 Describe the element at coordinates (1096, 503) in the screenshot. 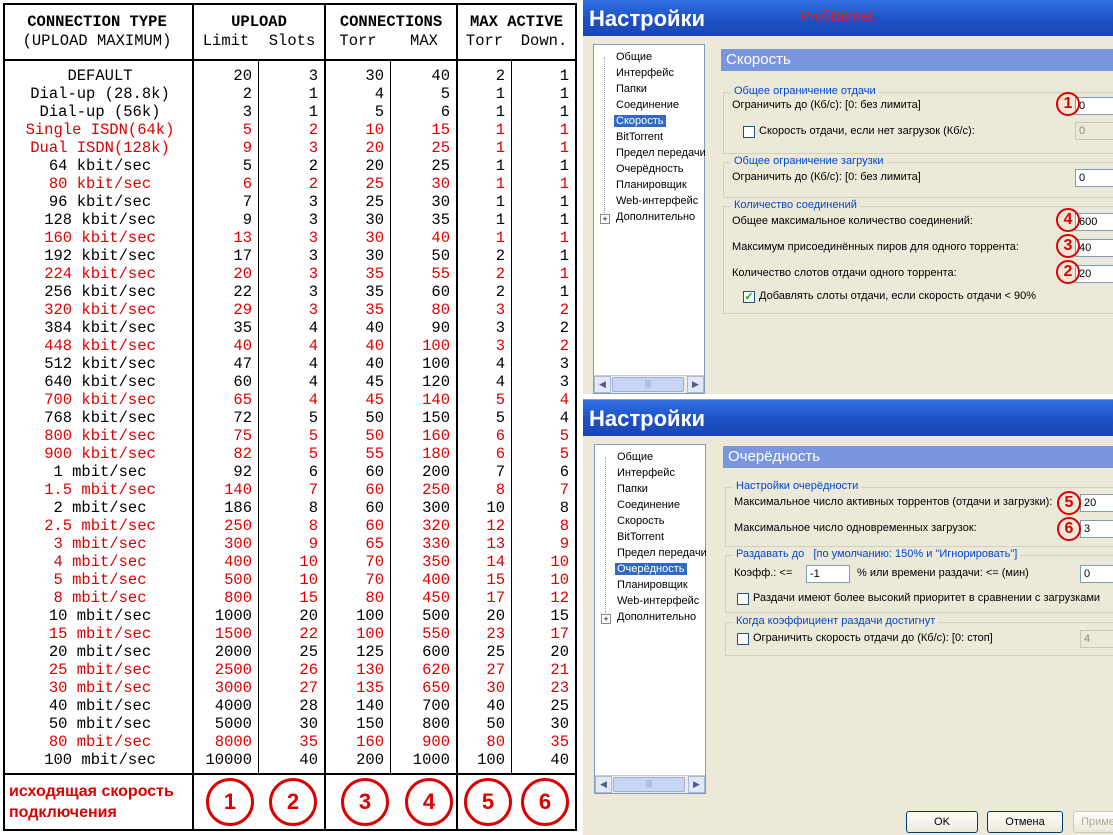

I see `active-torrents-input: 20` at that location.